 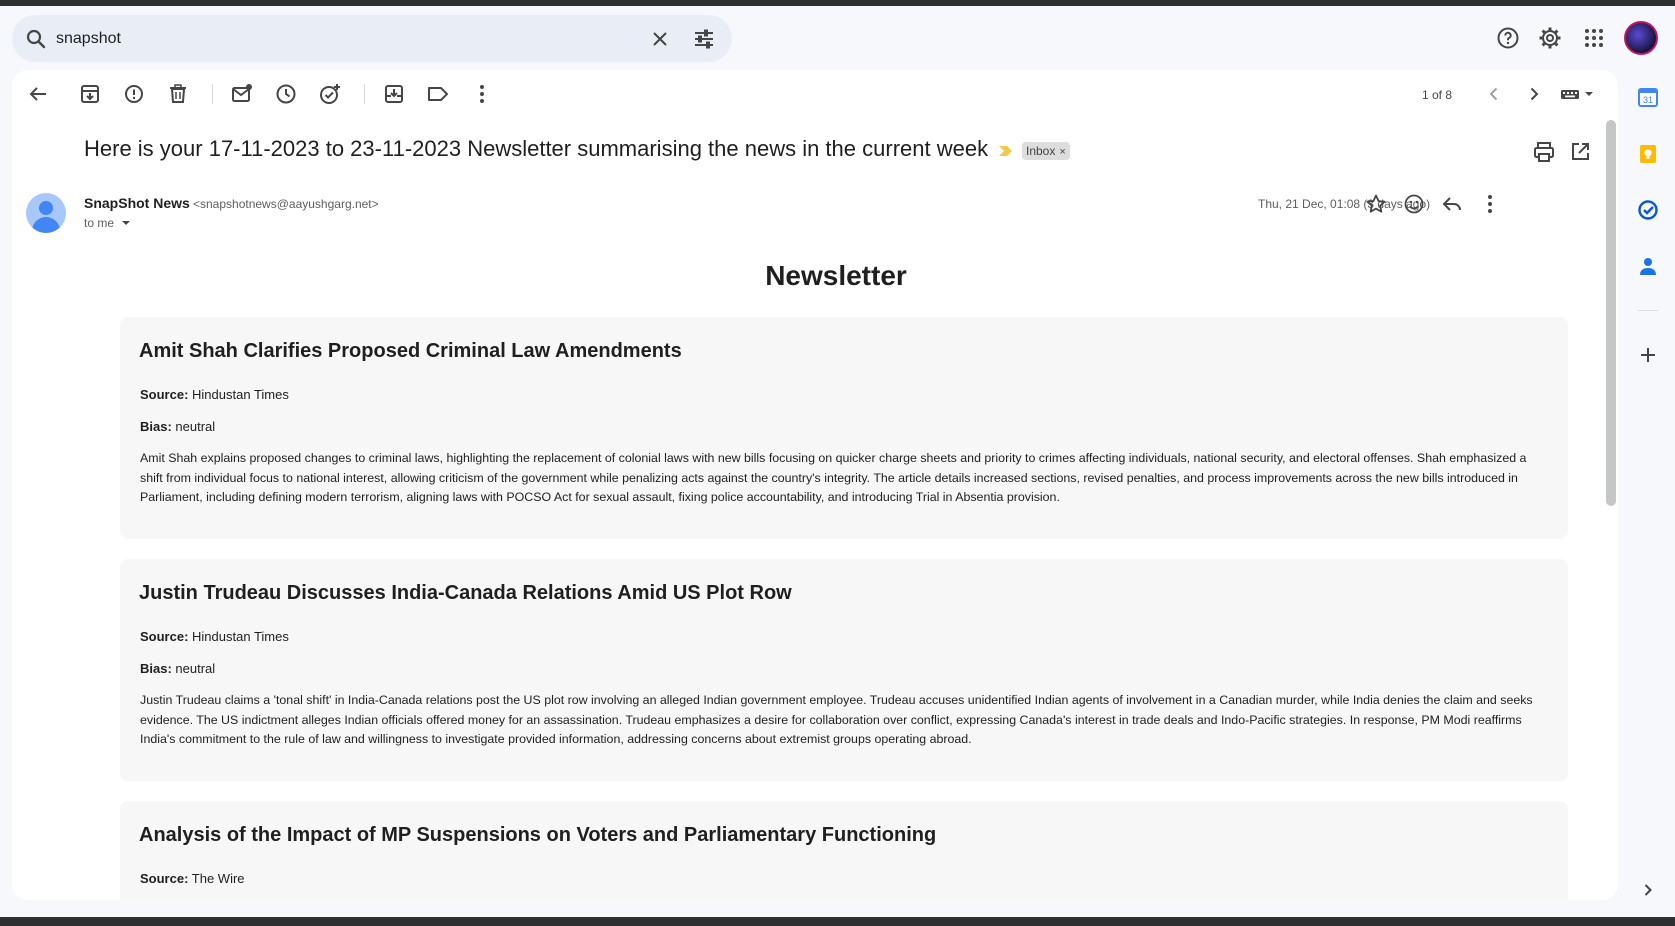 What do you see at coordinates (178, 94) in the screenshot?
I see `delete-trash-icon` at bounding box center [178, 94].